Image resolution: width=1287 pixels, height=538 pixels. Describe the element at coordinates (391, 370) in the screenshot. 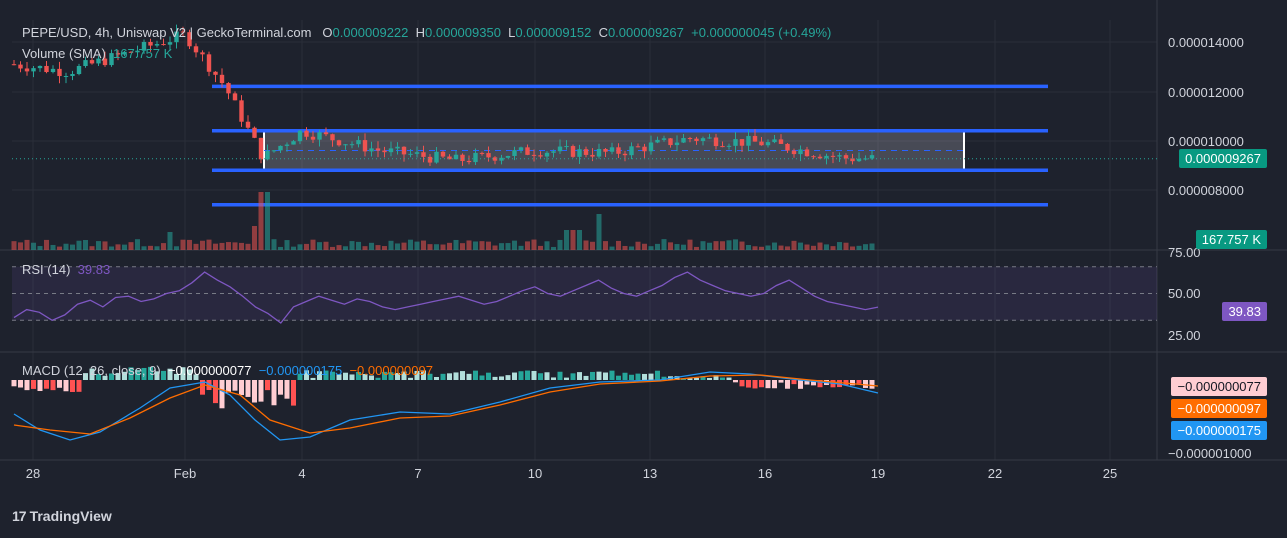

I see `macd-signal-value: −0.000000097` at that location.